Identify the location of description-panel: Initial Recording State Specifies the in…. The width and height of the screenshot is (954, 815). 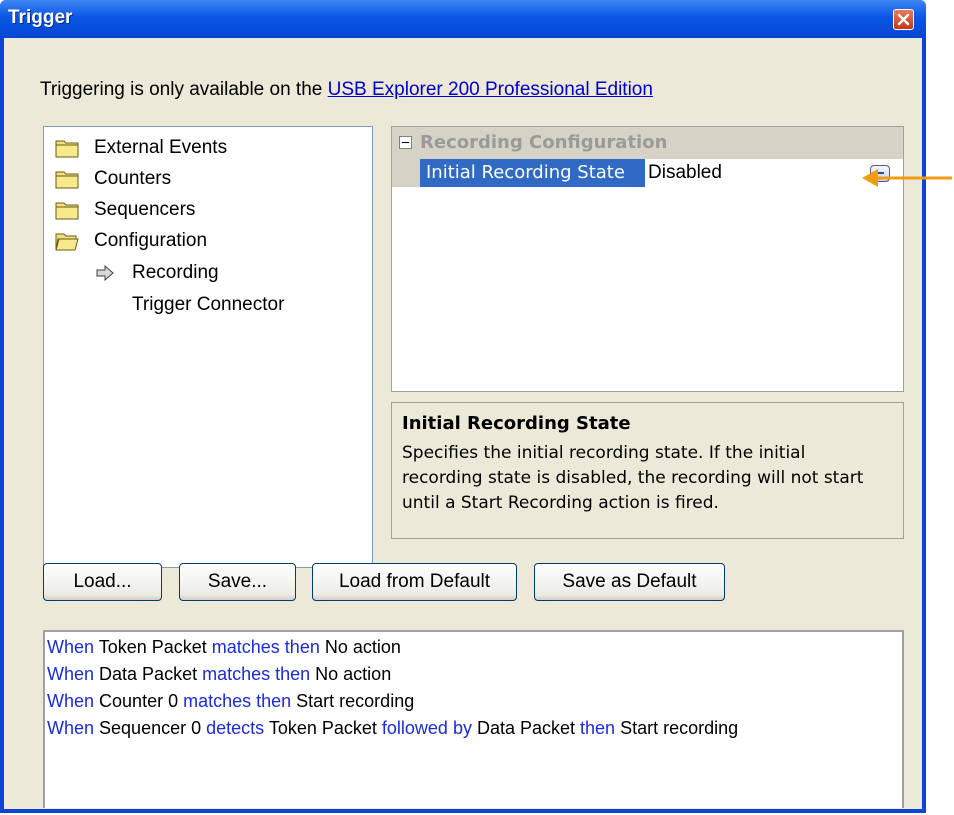
(647, 470).